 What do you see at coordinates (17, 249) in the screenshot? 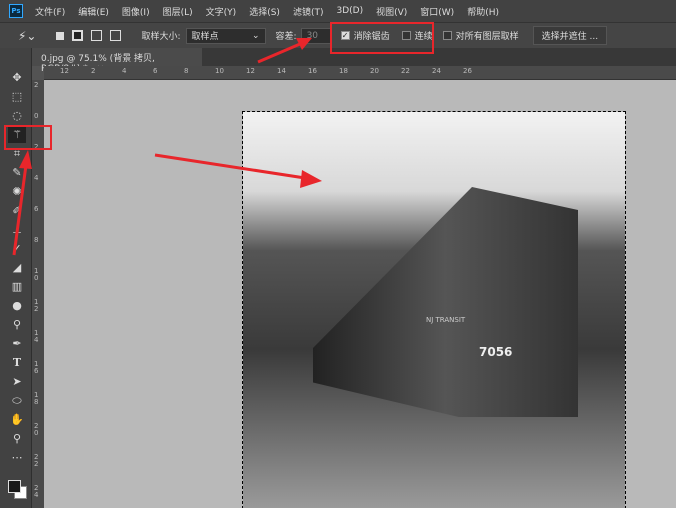
I see `history-brush-icon: ✓` at bounding box center [17, 249].